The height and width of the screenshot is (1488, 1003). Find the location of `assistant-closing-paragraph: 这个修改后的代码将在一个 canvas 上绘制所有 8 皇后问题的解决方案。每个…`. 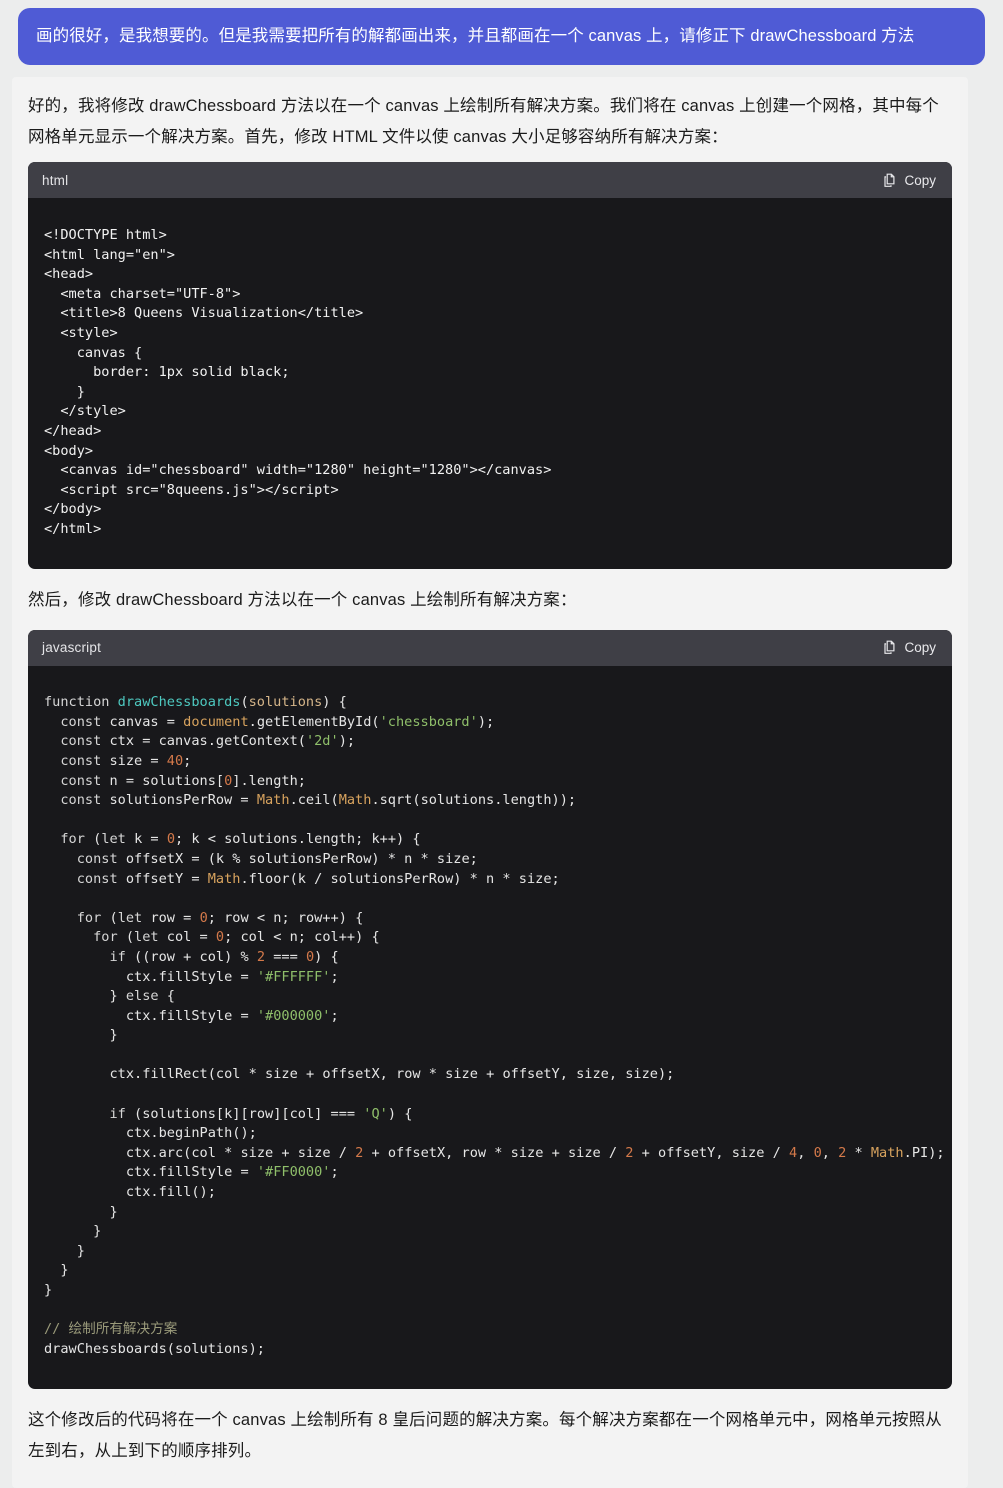

assistant-closing-paragraph: 这个修改后的代码将在一个 canvas 上绘制所有 8 皇后问题的解决方案。每个… is located at coordinates (485, 1435).